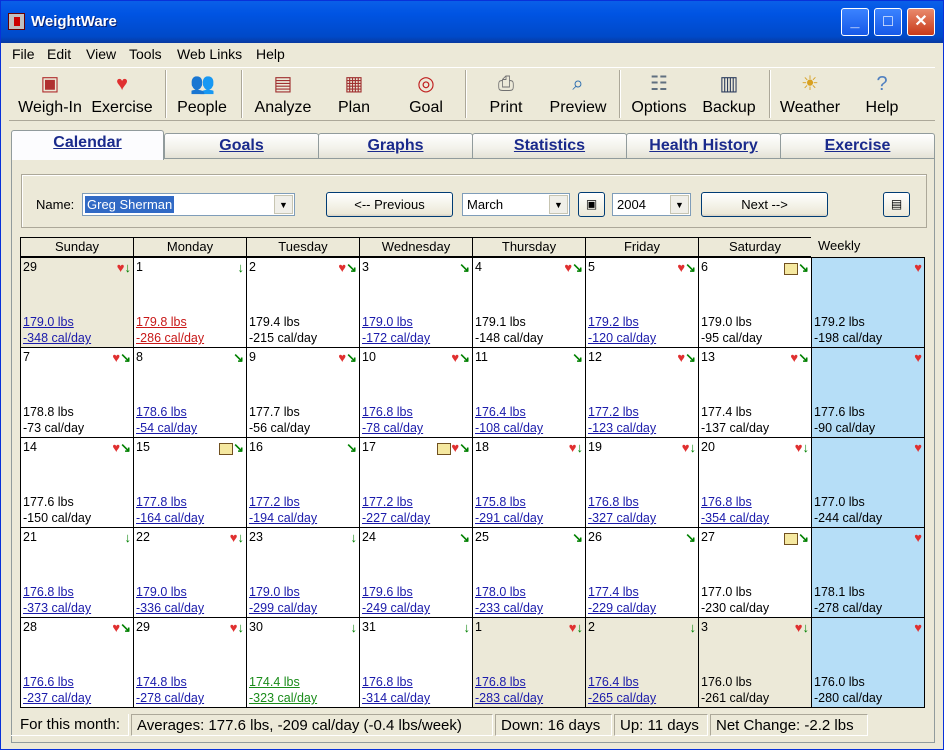 This screenshot has height=750, width=944. Describe the element at coordinates (529, 572) in the screenshot. I see `calendar-day-cell: 25 ↘ 178.0 lbs -233 cal/day` at that location.